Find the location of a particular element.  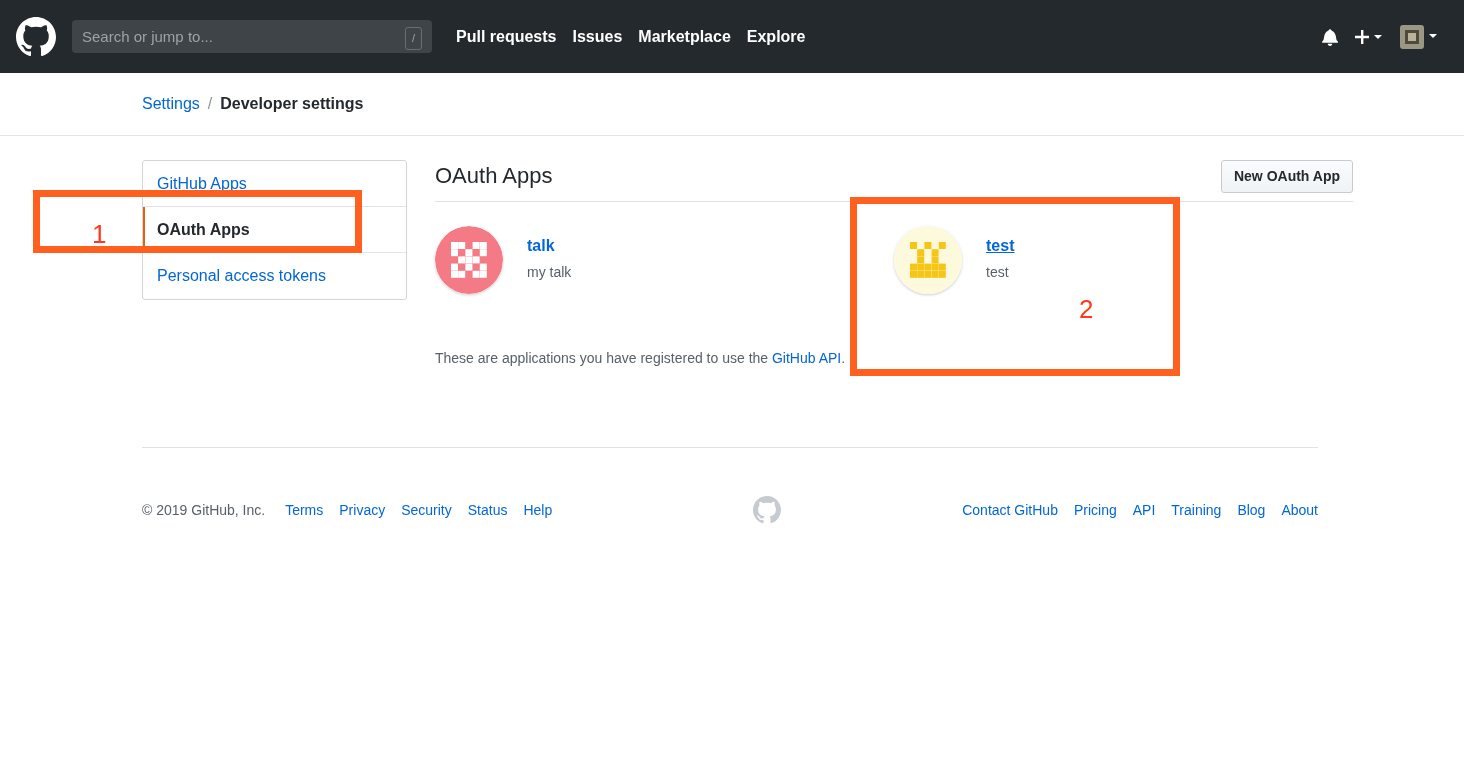

footer-link: Blog is located at coordinates (1251, 510).